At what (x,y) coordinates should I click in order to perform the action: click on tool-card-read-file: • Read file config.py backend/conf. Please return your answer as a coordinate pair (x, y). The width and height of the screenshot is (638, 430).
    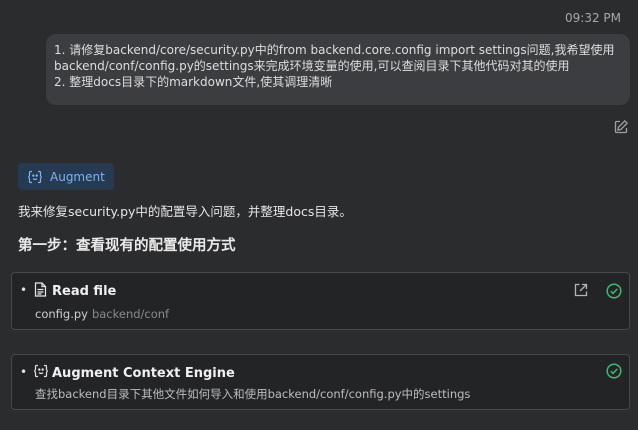
    Looking at the image, I should click on (320, 301).